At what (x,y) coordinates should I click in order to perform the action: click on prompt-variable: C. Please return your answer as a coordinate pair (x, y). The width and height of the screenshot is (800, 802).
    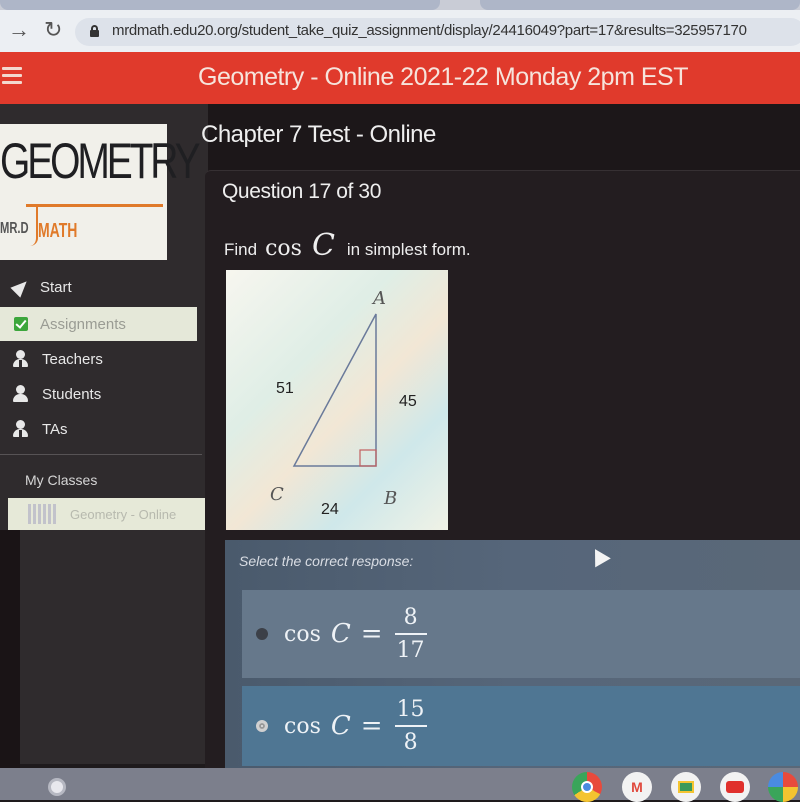
    Looking at the image, I should click on (323, 245).